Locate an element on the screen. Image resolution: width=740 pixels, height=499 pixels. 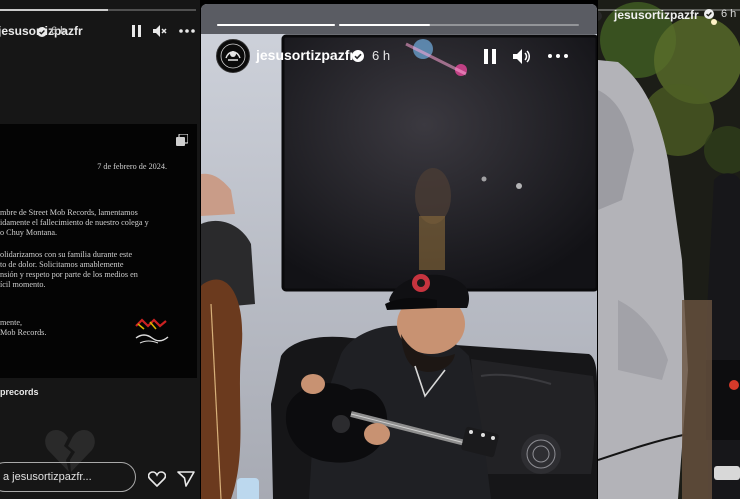
statement-line: olidarizamos con su familia durante este is located at coordinates (66, 254).